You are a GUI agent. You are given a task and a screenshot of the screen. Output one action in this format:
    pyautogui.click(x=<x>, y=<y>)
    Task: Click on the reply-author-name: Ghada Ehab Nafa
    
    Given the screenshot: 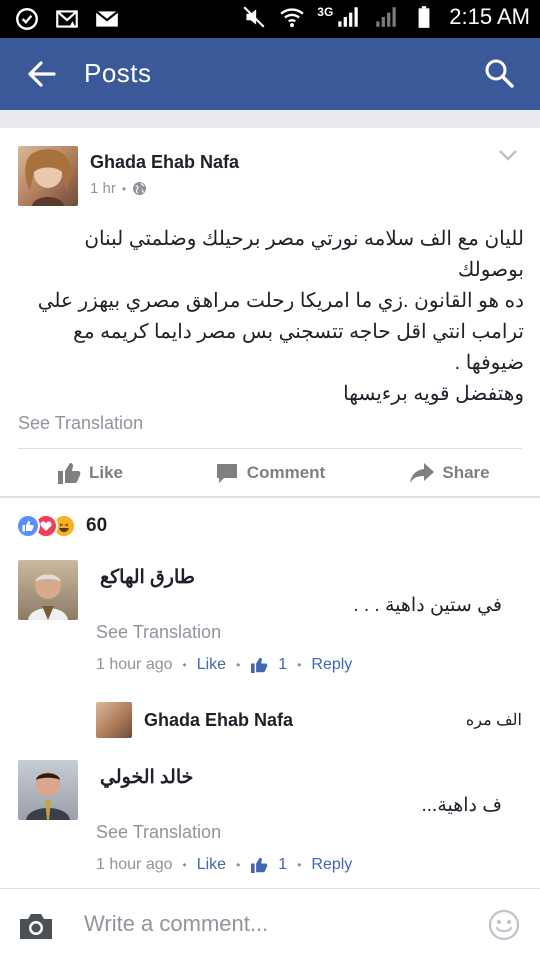 What is the action you would take?
    pyautogui.click(x=218, y=720)
    